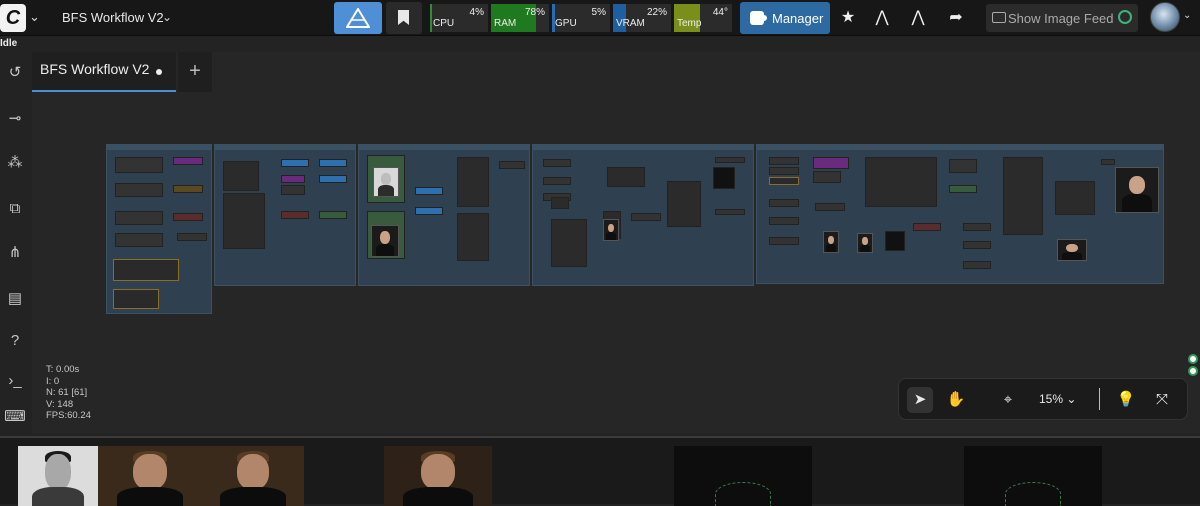  I want to click on node-group-settings, so click(285, 215).